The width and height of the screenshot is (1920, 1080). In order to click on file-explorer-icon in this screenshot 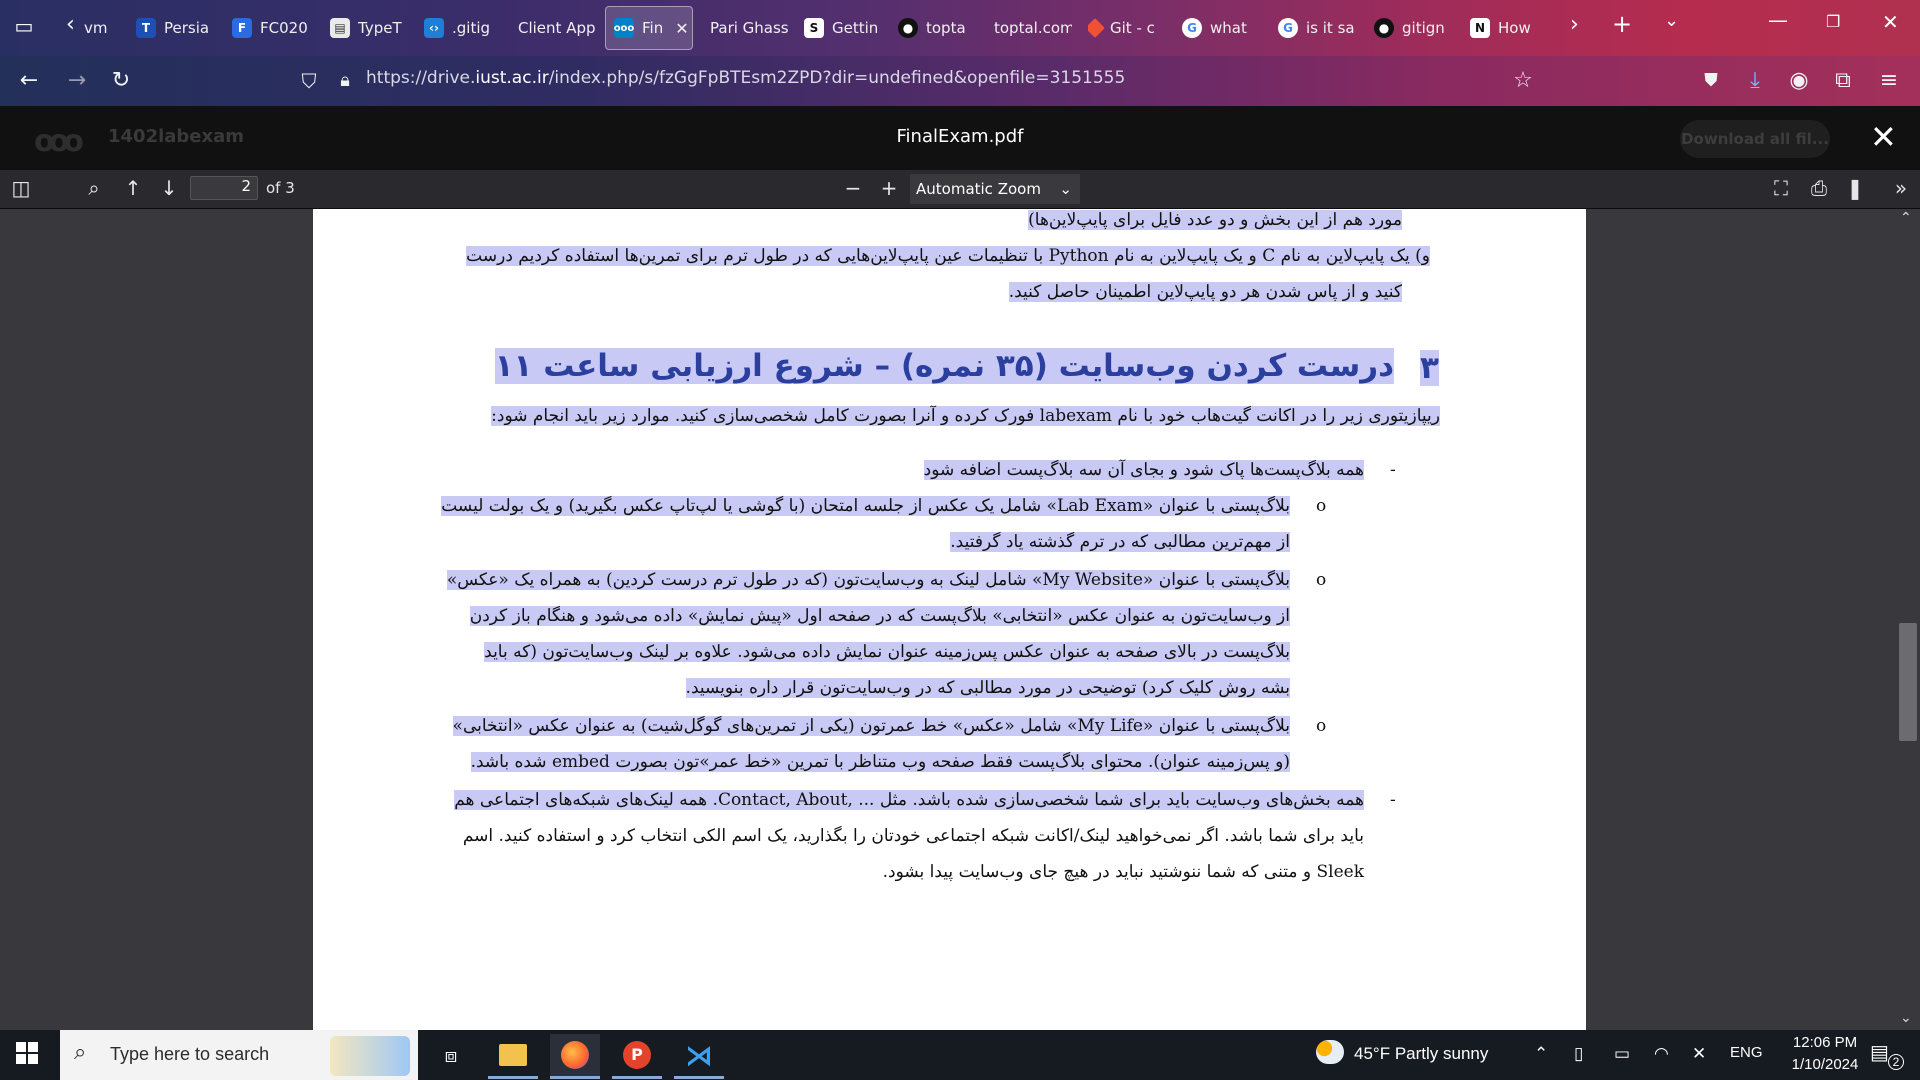, I will do `click(513, 1056)`.